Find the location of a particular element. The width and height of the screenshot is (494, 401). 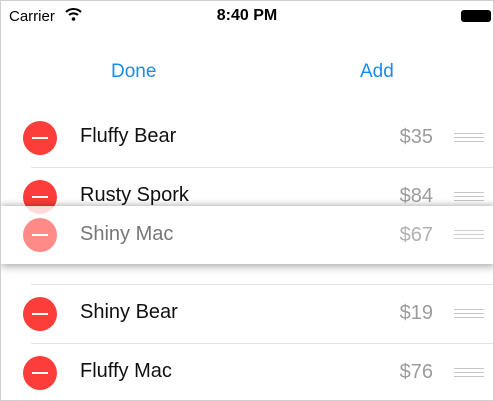

item-price: $76 is located at coordinates (416, 372).